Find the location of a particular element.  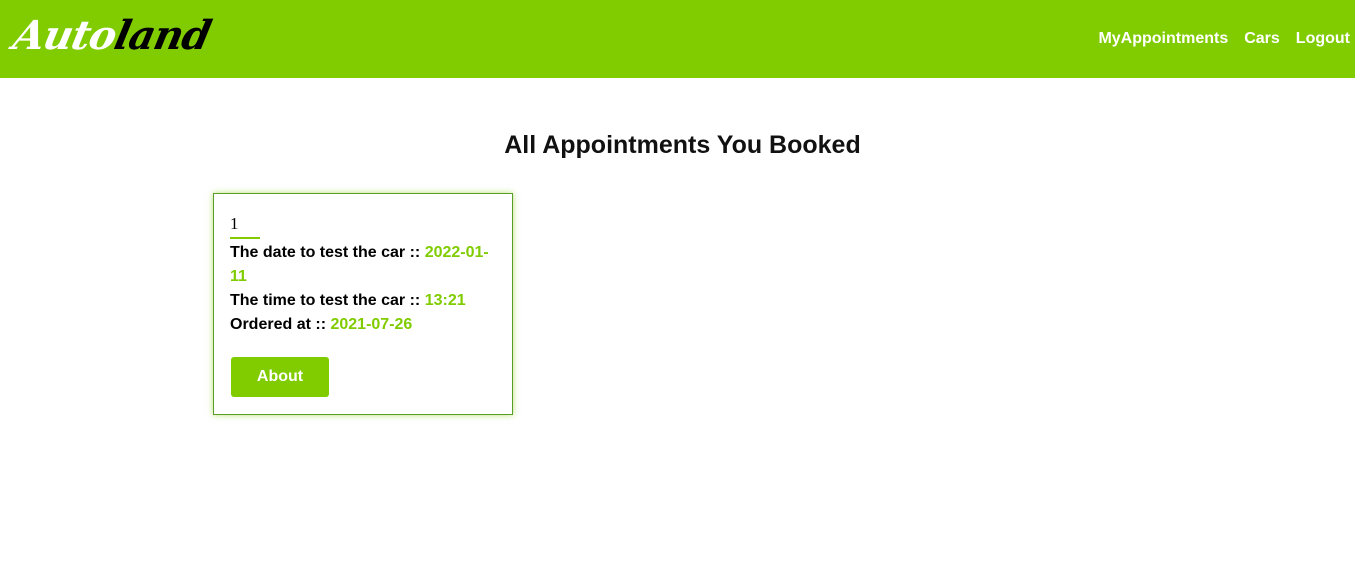

test-time-label: The time to test the car :: is located at coordinates (325, 300).